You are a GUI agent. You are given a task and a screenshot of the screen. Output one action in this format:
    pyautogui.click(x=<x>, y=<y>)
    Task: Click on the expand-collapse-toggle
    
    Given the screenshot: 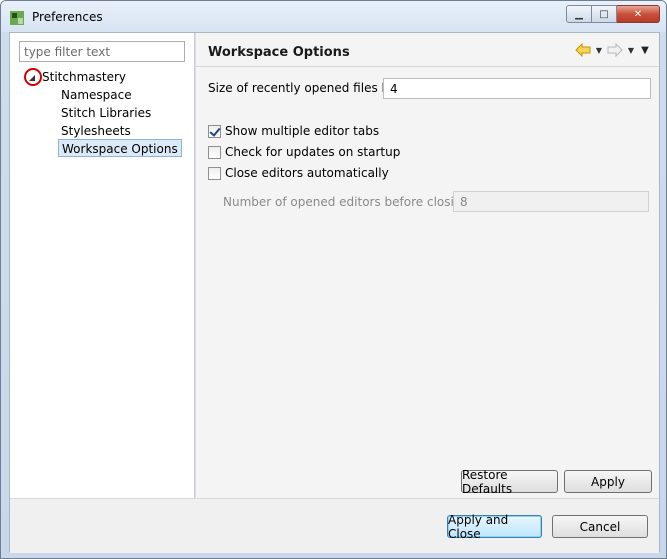 What is the action you would take?
    pyautogui.click(x=33, y=77)
    